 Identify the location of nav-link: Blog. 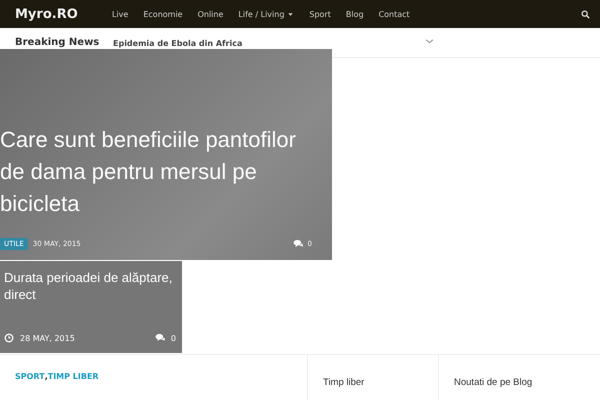
(355, 14).